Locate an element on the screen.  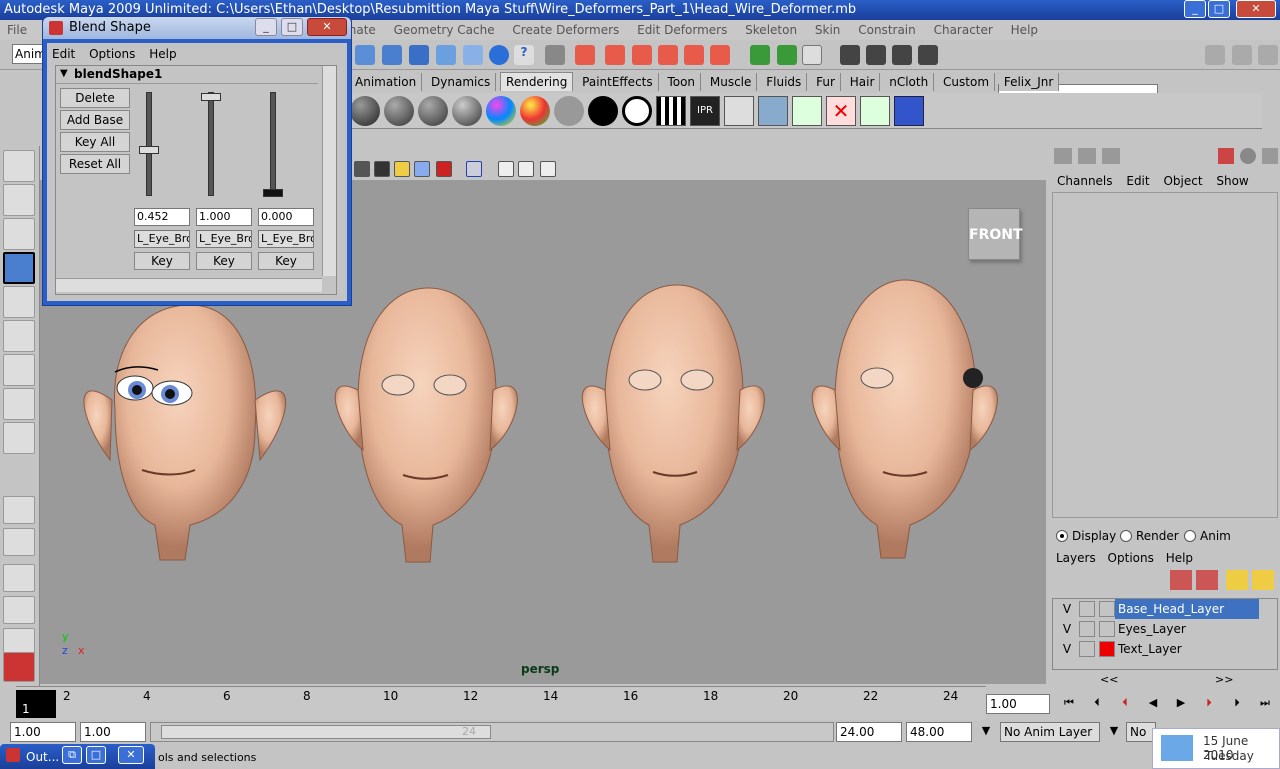
anim-layer-selector: No Anim Layer is located at coordinates (1050, 732).